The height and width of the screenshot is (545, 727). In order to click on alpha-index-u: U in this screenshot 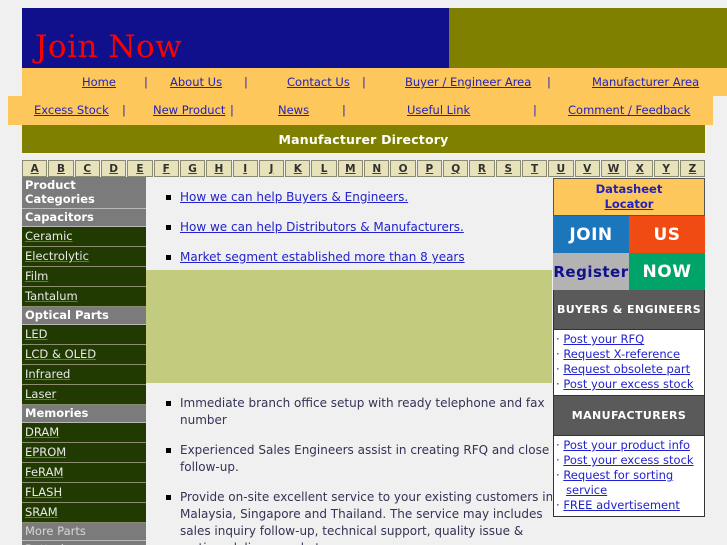, I will do `click(561, 168)`.